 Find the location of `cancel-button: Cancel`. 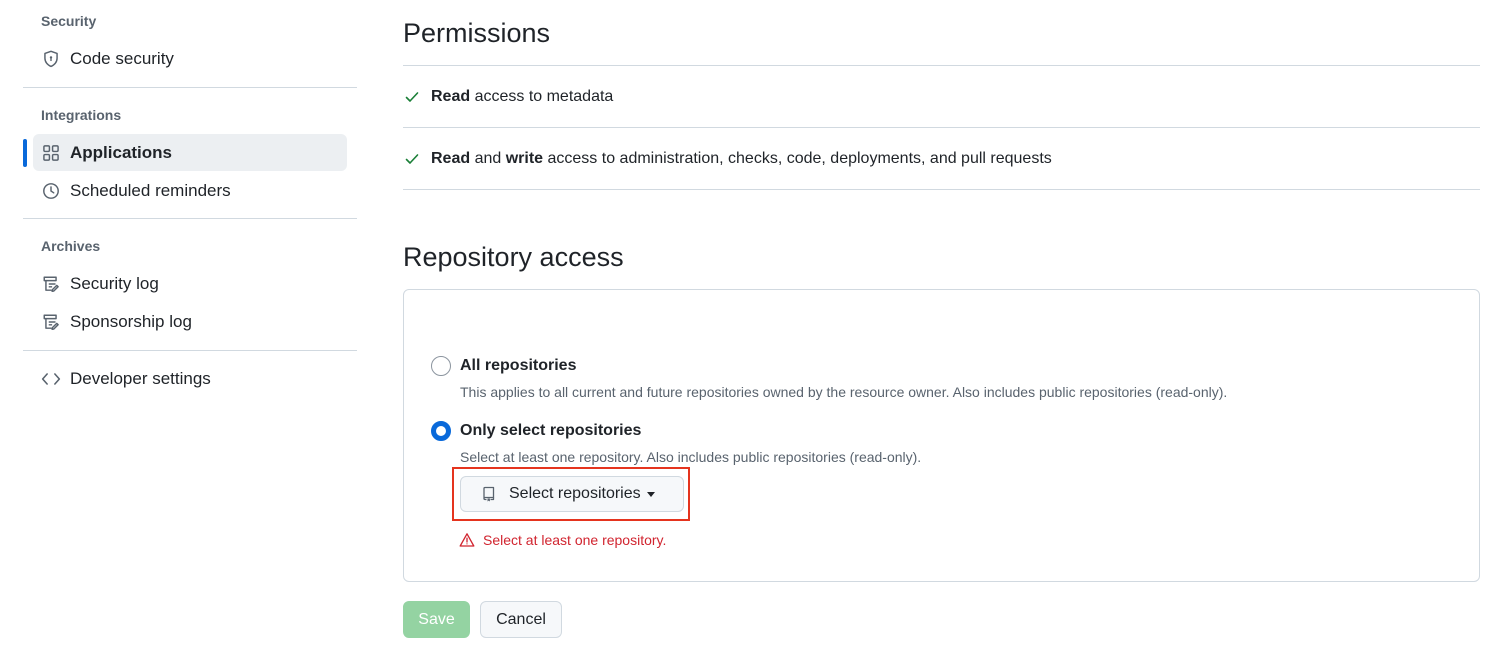

cancel-button: Cancel is located at coordinates (521, 619).